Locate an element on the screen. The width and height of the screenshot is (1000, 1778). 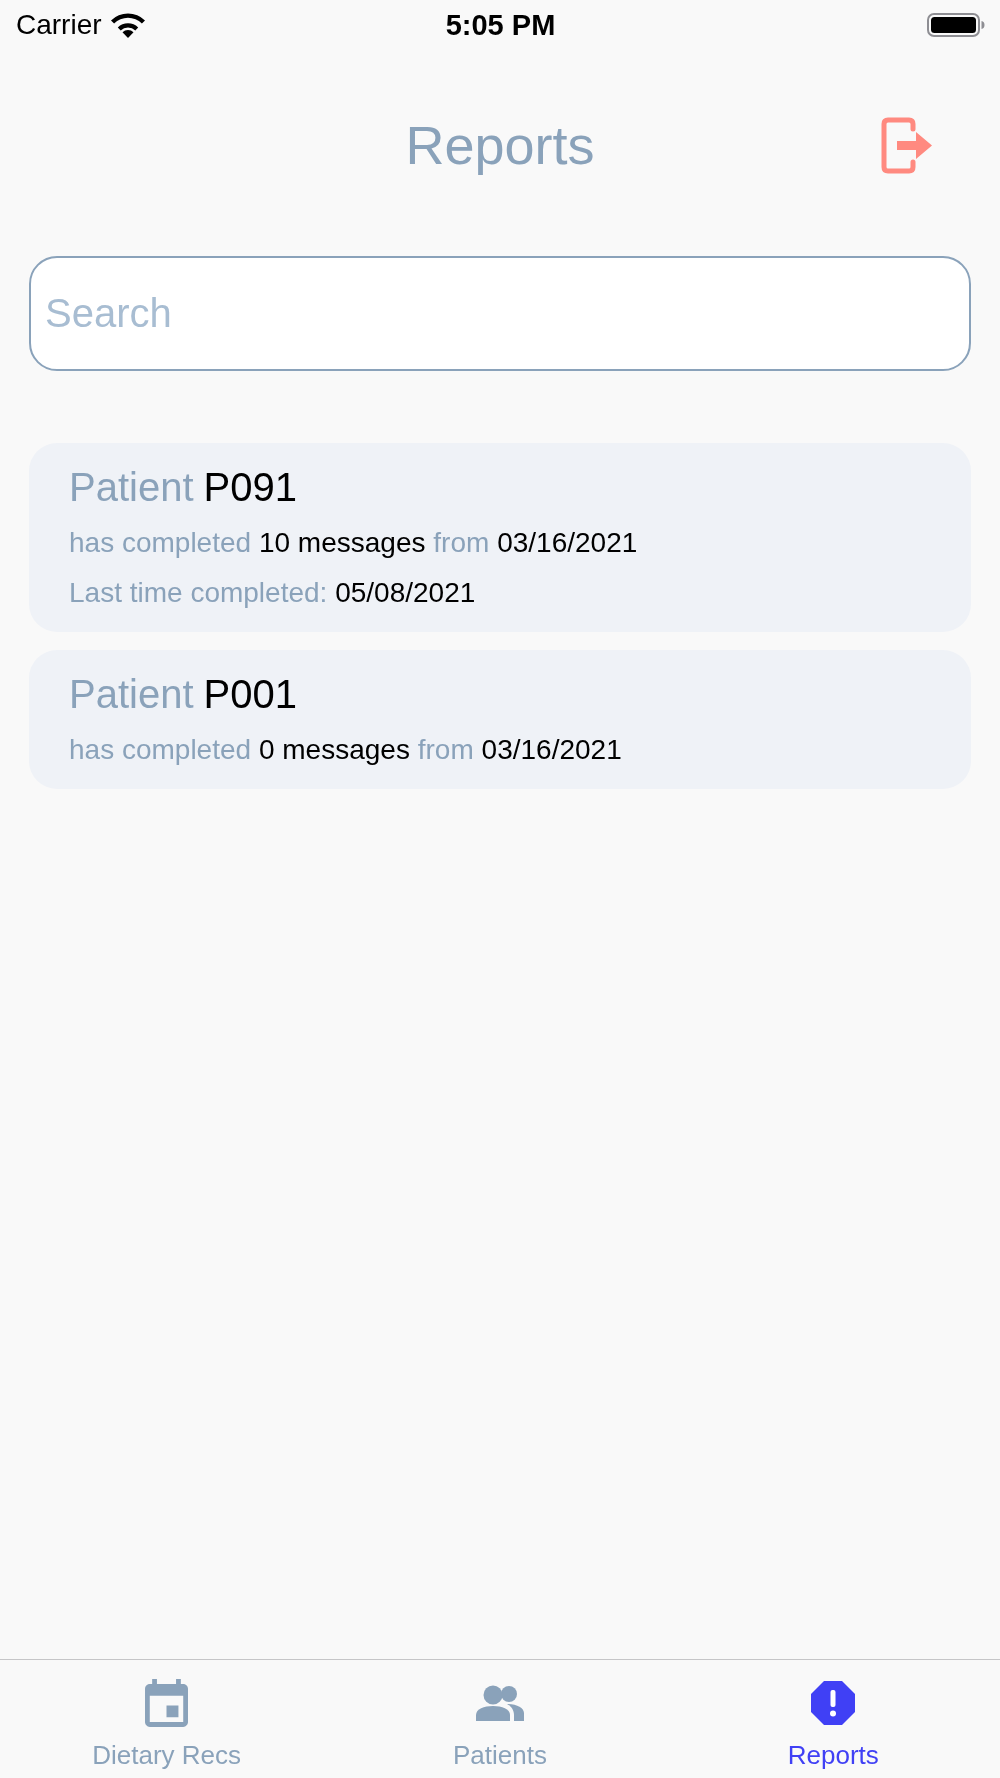
status-time: 5:05 PM is located at coordinates (500, 25).